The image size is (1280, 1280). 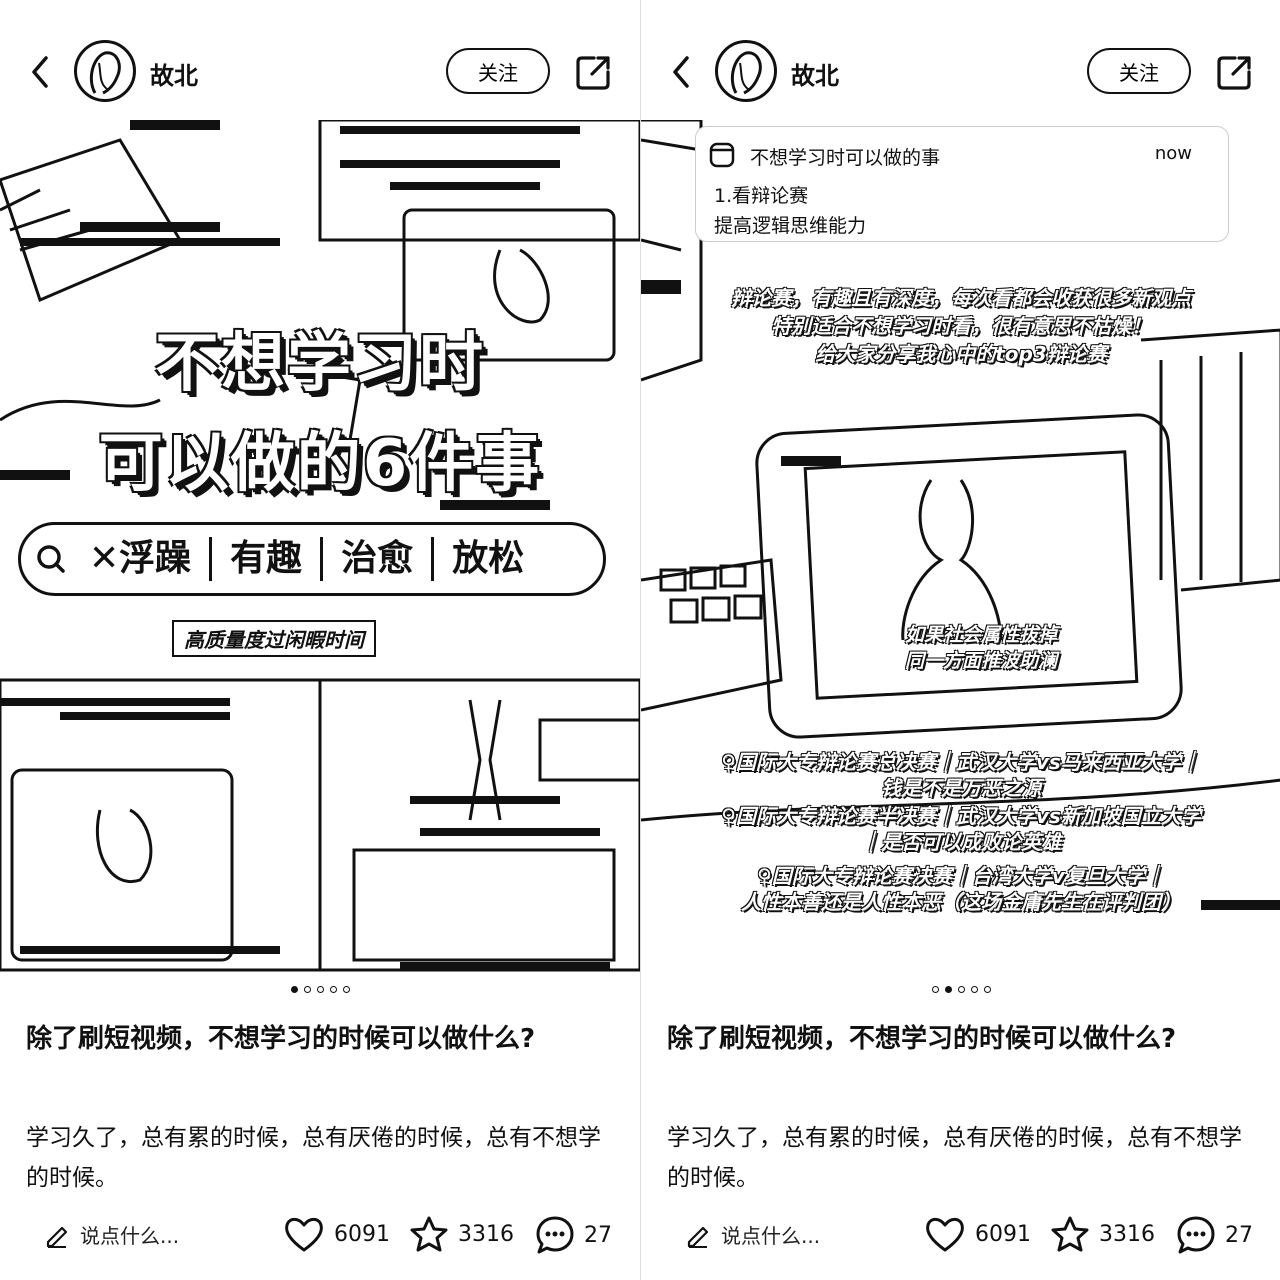 I want to click on list-line: ｜是否可以成败论英雄, so click(x=961, y=842).